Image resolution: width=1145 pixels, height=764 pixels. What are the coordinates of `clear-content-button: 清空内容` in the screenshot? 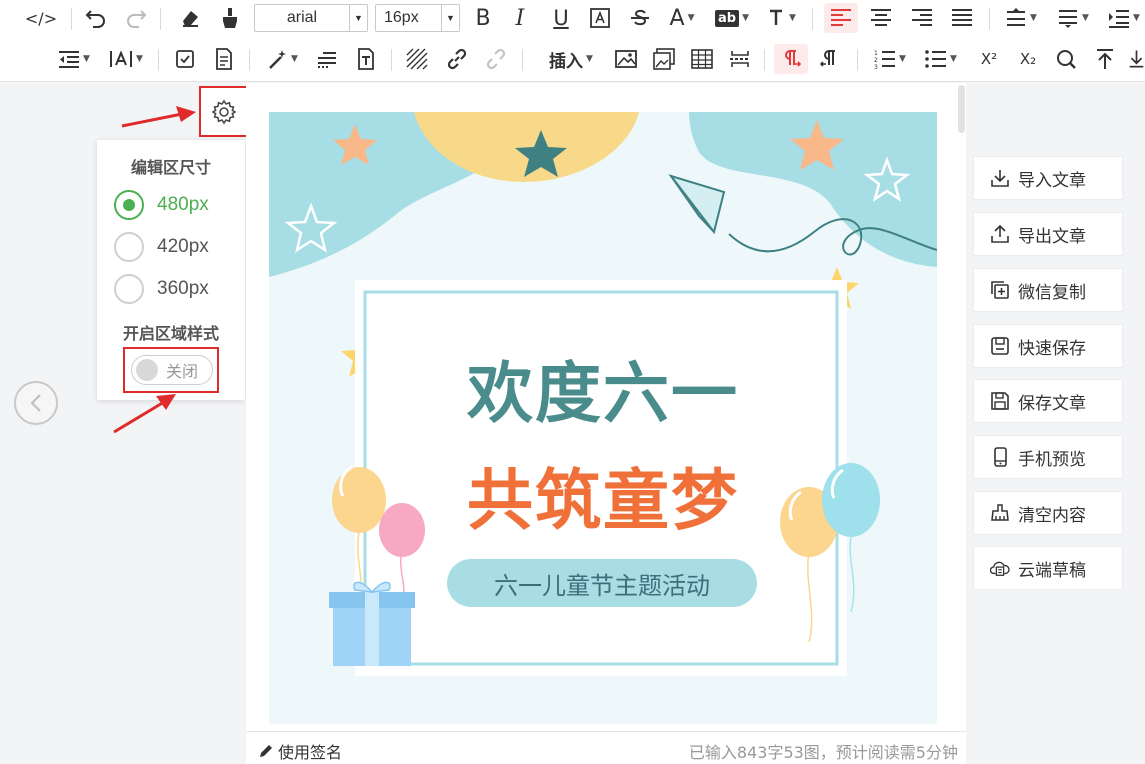 It's located at (1048, 513).